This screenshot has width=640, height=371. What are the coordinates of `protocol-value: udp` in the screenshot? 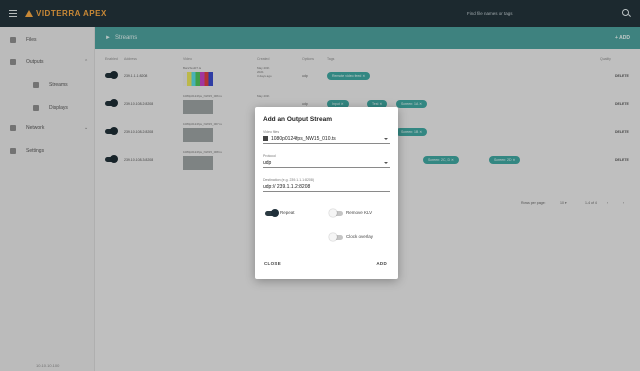 It's located at (267, 162).